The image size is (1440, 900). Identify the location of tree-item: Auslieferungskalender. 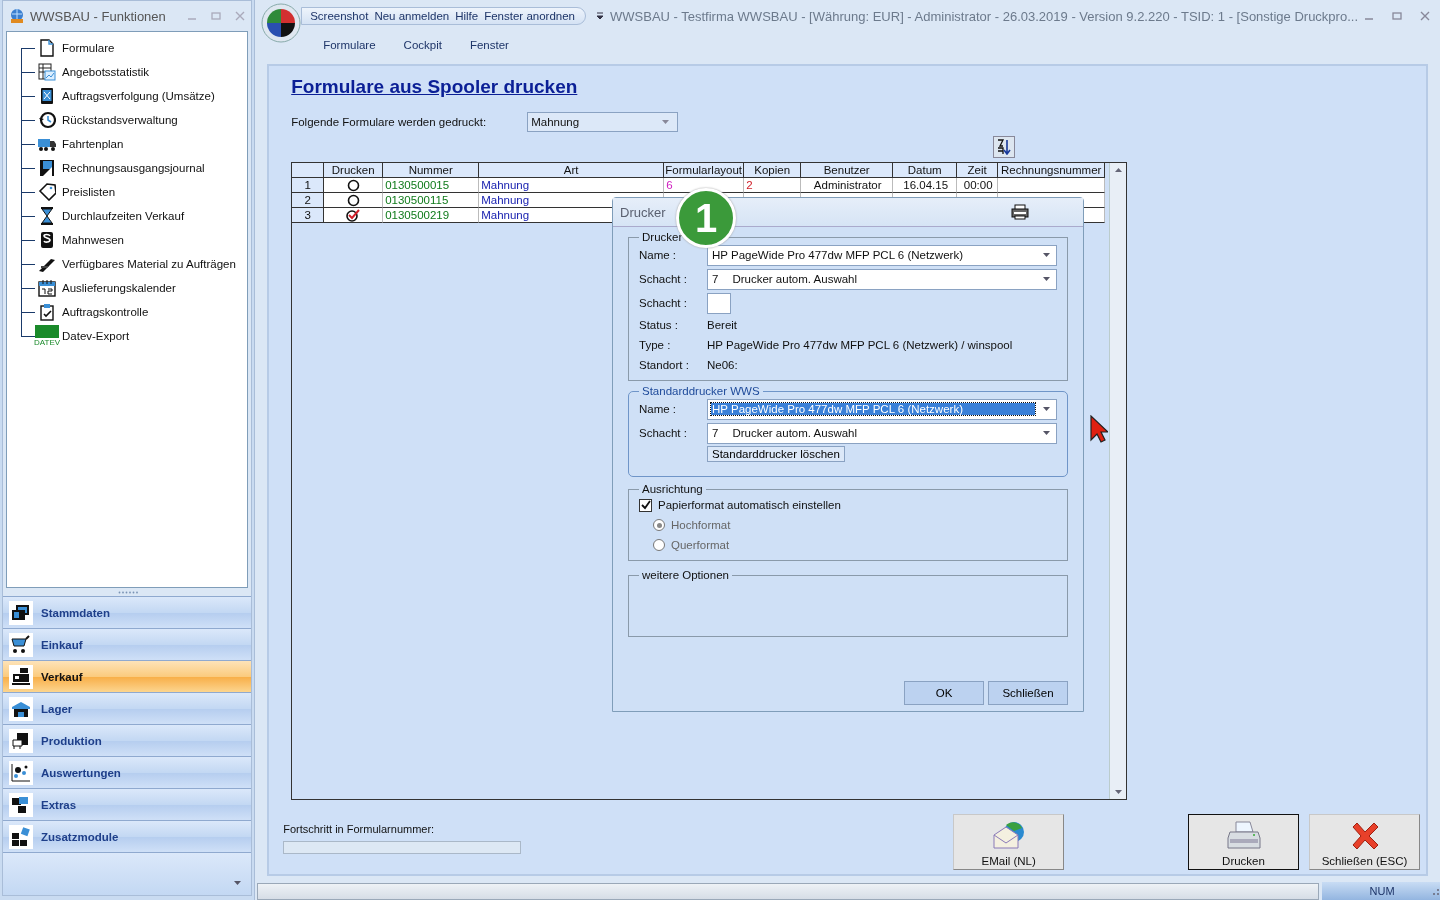
(119, 288).